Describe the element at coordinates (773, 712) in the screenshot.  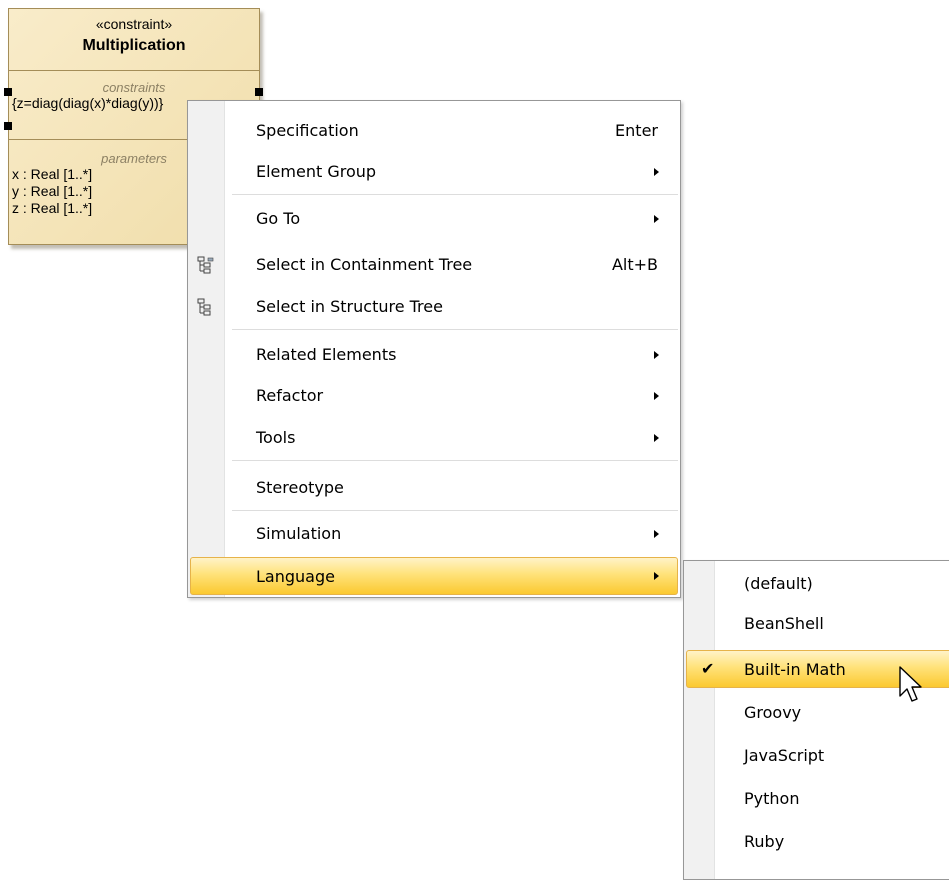
I see `menu-item-label: Groovy` at that location.